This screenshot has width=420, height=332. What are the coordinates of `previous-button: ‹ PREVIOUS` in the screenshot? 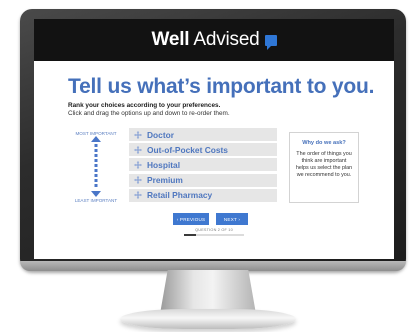 It's located at (191, 219).